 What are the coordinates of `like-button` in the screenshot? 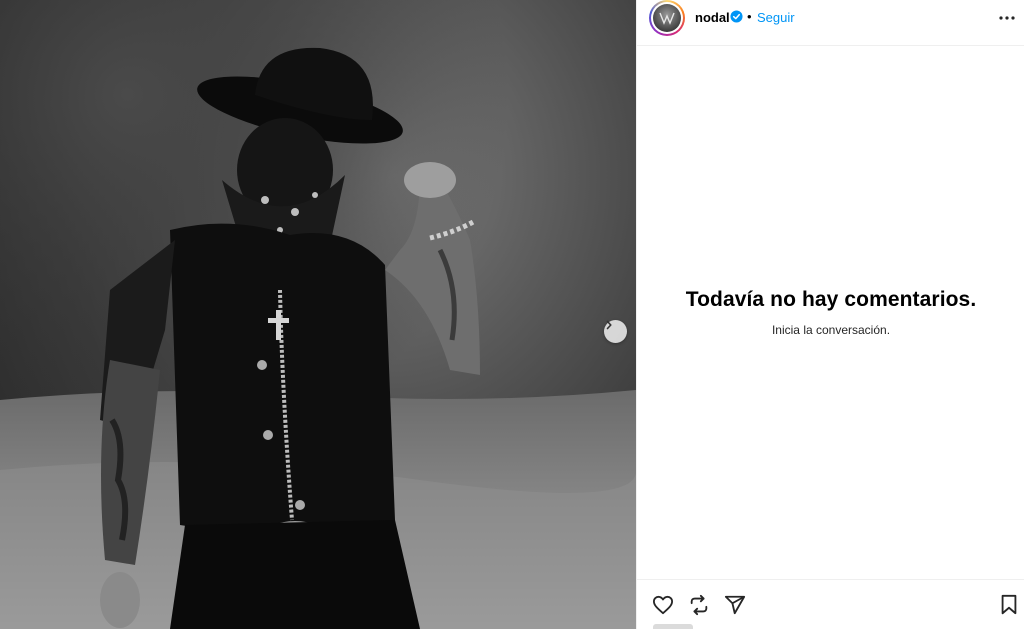 It's located at (663, 605).